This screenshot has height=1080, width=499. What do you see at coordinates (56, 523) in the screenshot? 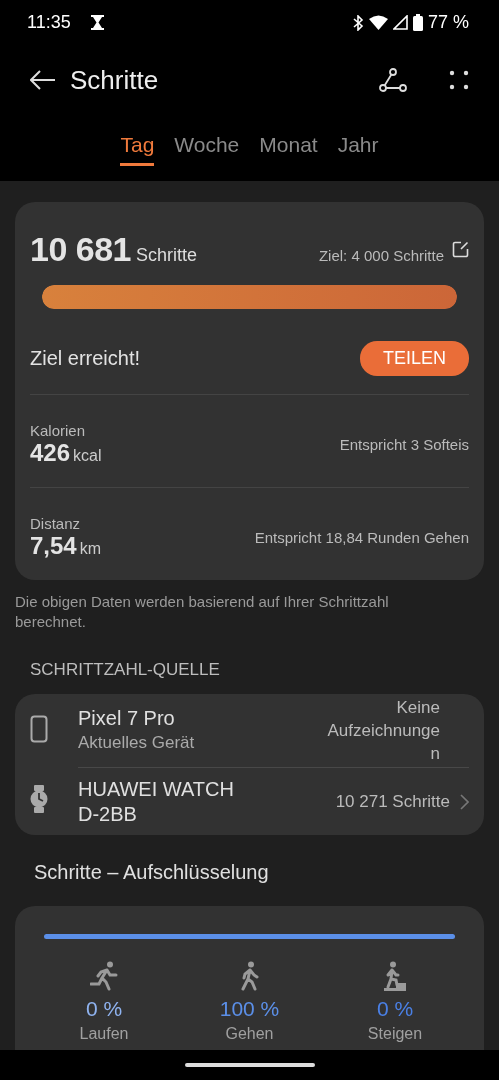
I see `metric-label: Distanz` at bounding box center [56, 523].